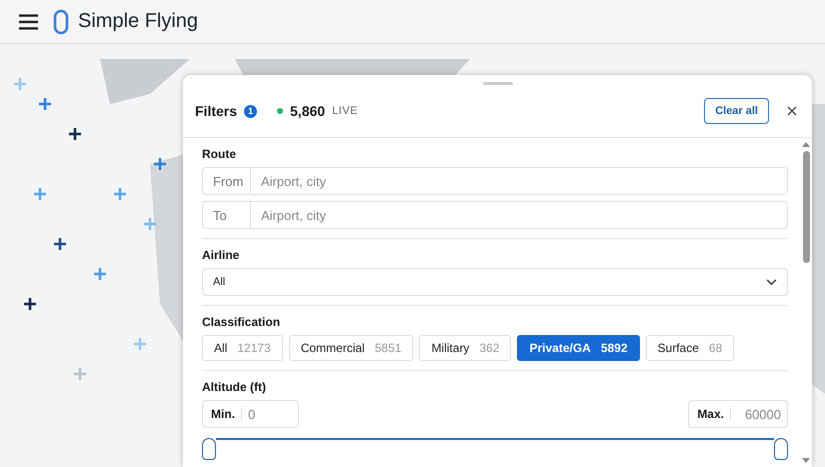  I want to click on live-count: 5,860, so click(308, 111).